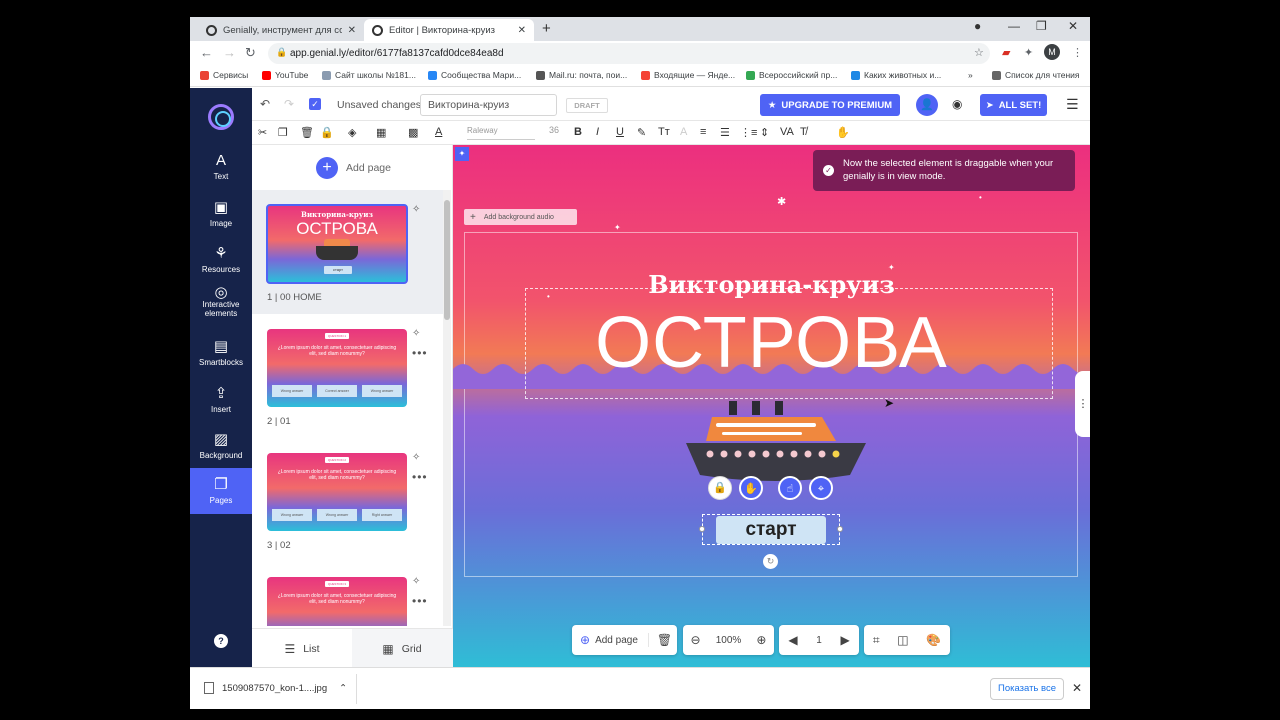 The image size is (1280, 720). What do you see at coordinates (285, 75) in the screenshot?
I see `bookmark-item: YouTube` at bounding box center [285, 75].